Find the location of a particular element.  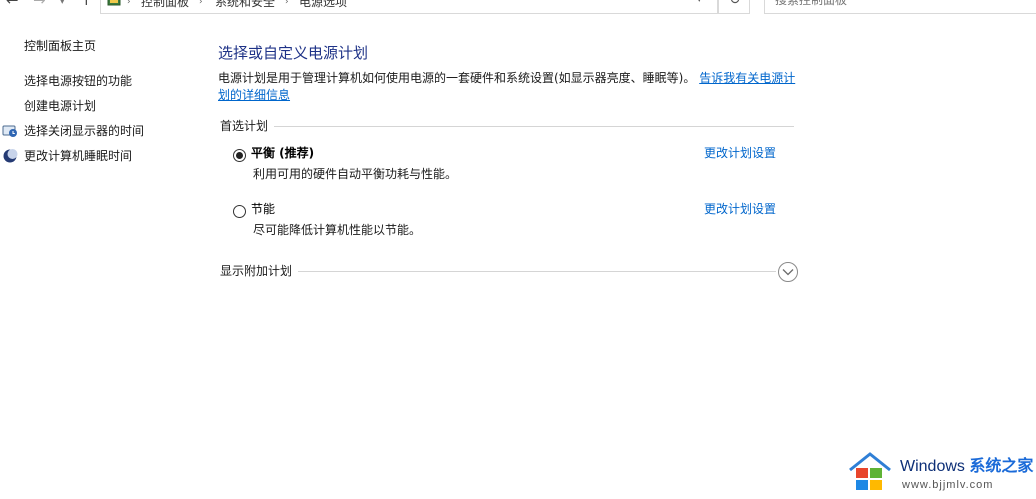

watermark-brand-en: Windows is located at coordinates (932, 466).